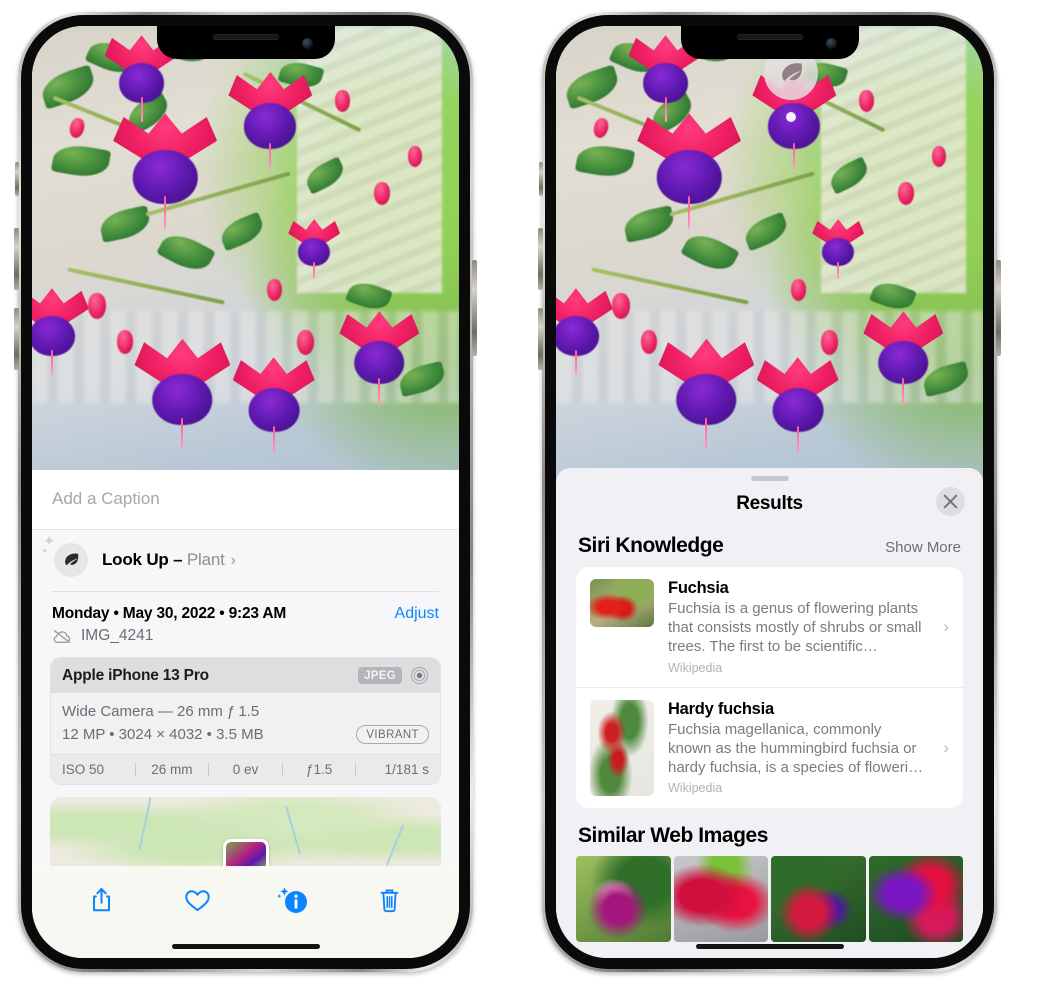 The height and width of the screenshot is (985, 1055). What do you see at coordinates (161, 711) in the screenshot?
I see `lens-line: Wide Camera — 26 mm ƒ 1.5` at bounding box center [161, 711].